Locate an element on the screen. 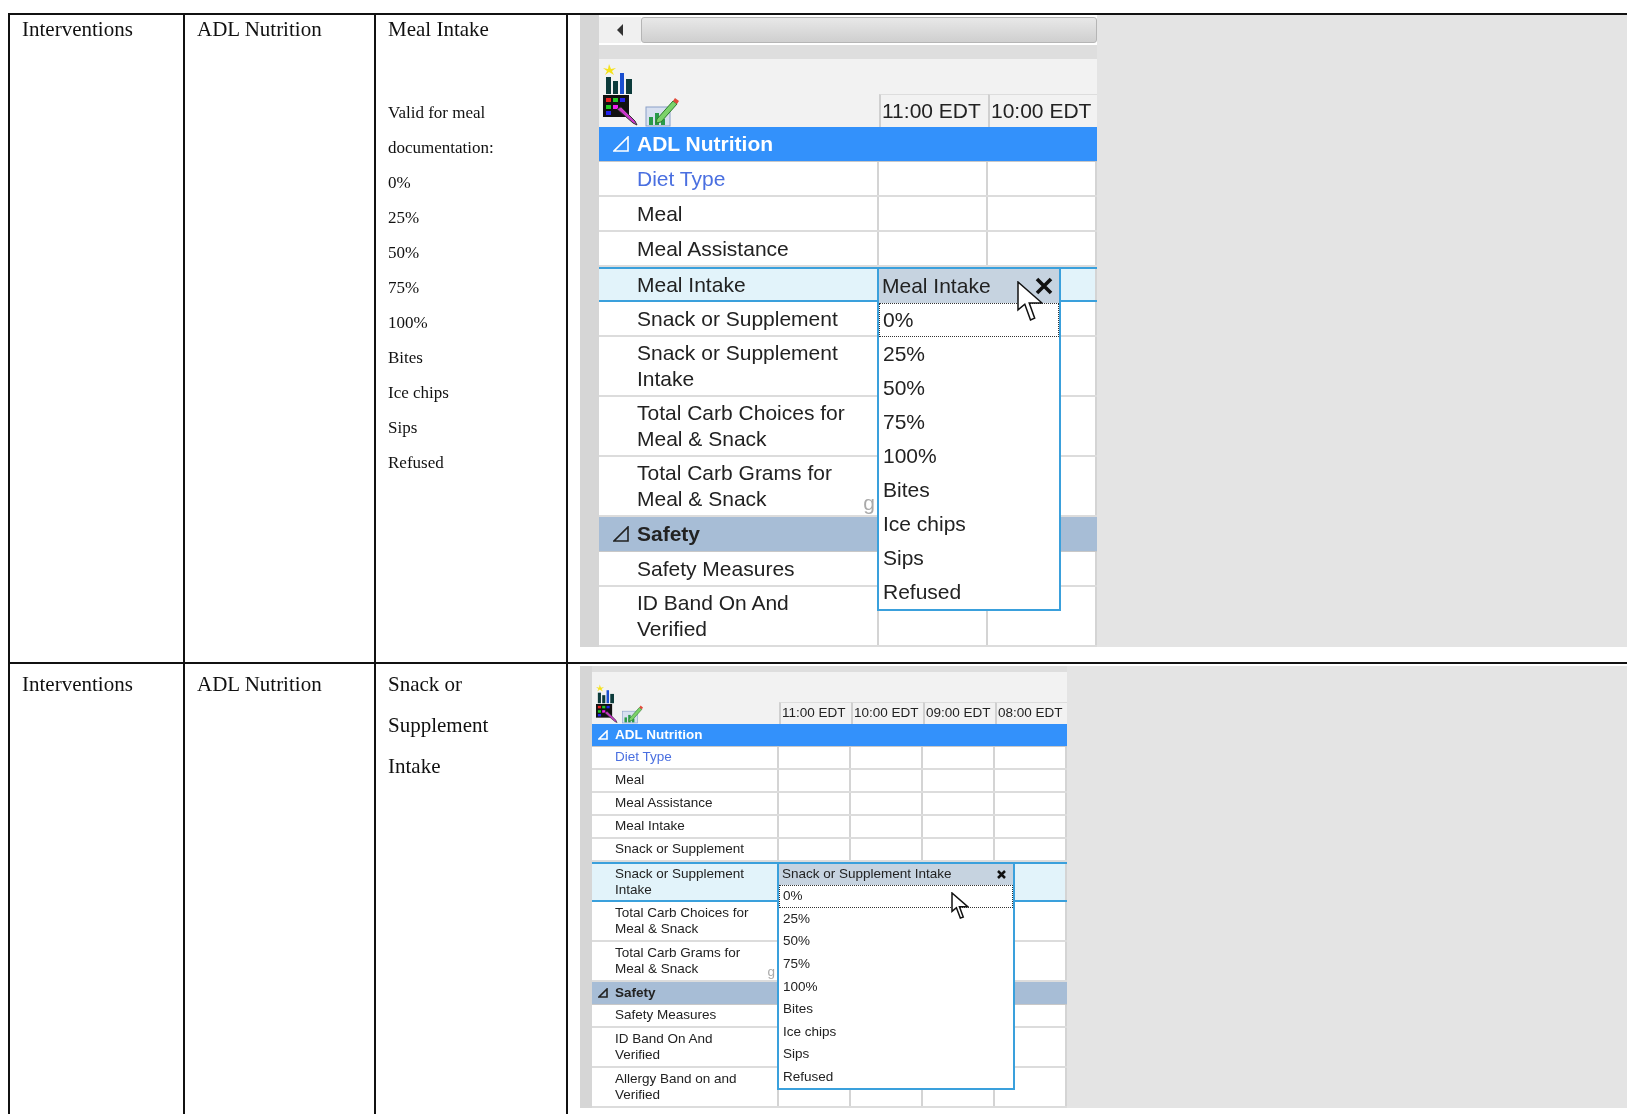 This screenshot has width=1627, height=1114. row-label: ID Band On And Verified is located at coordinates (664, 1047).